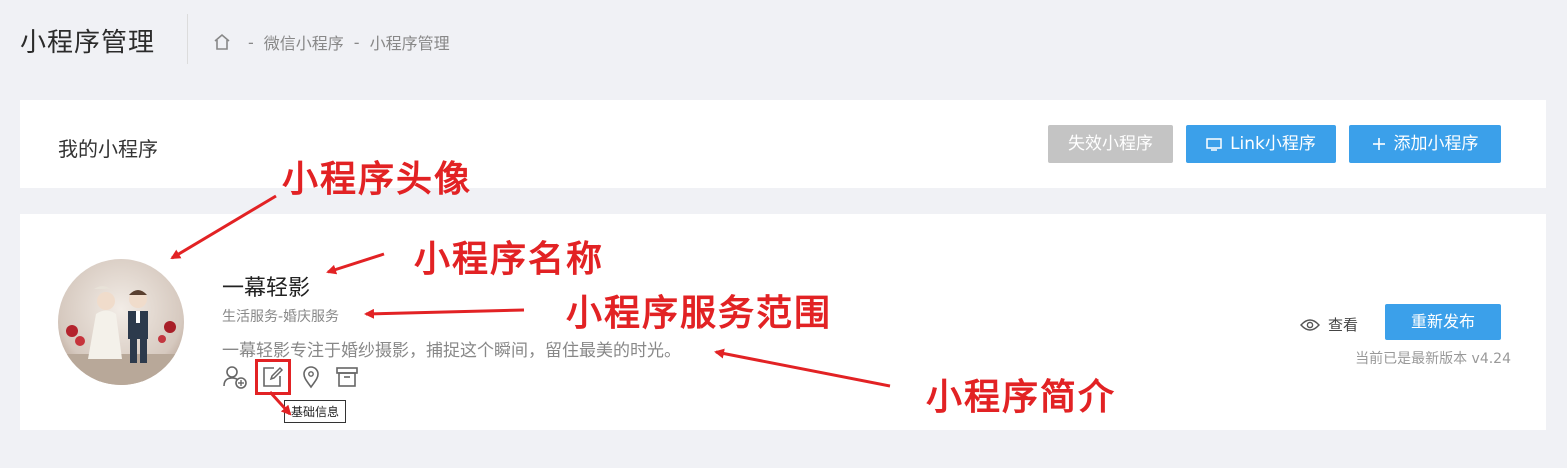 The width and height of the screenshot is (1567, 468). Describe the element at coordinates (1378, 144) in the screenshot. I see `plus-icon` at that location.